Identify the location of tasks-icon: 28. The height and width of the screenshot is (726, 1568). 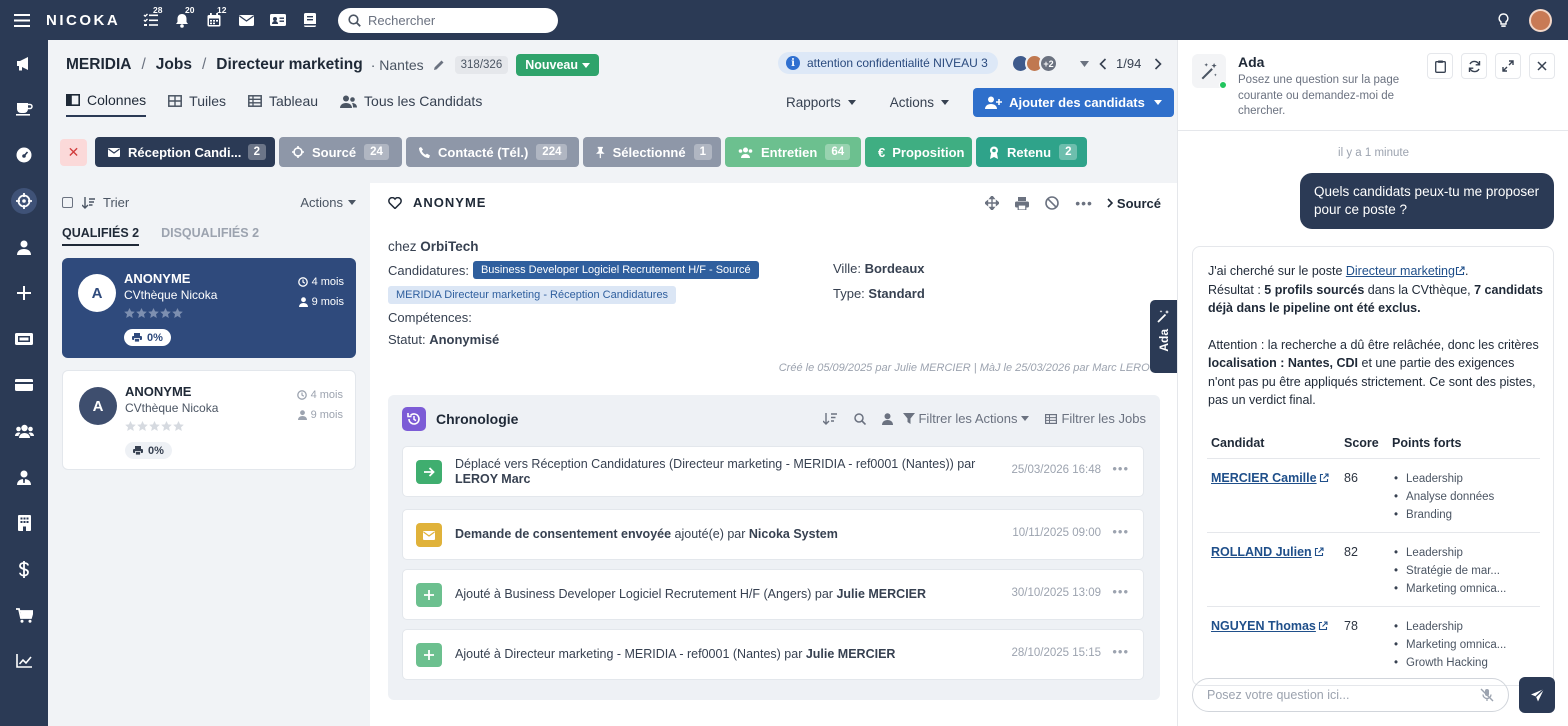
(150, 20).